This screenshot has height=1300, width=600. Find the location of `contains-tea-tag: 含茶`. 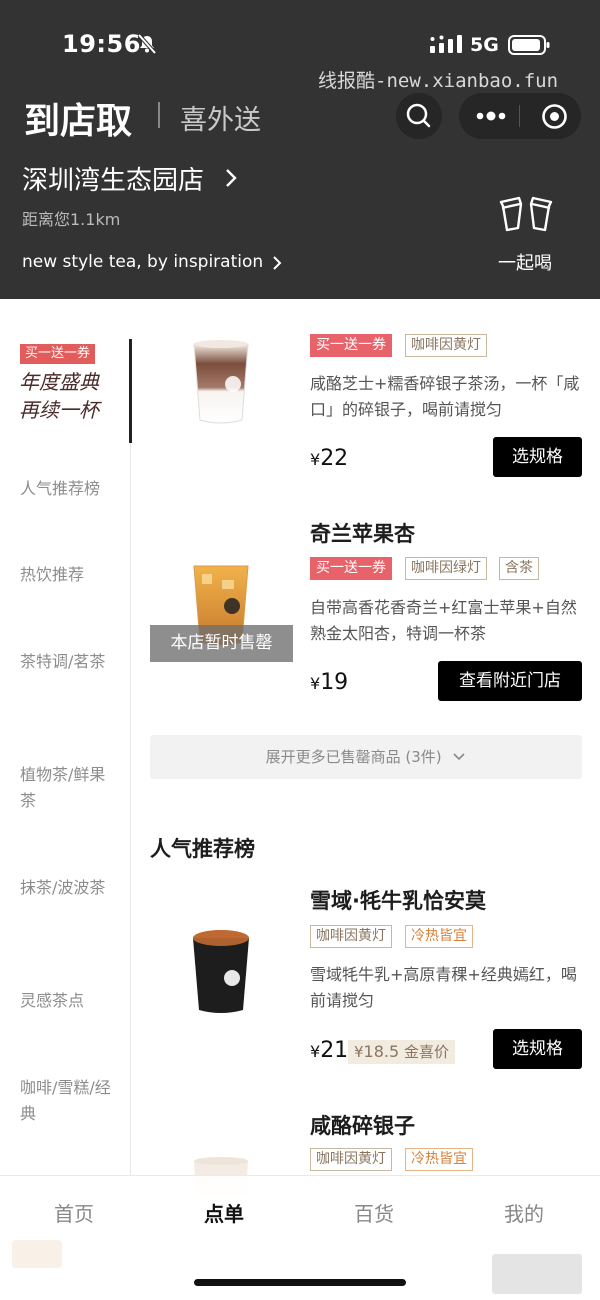

contains-tea-tag: 含茶 is located at coordinates (519, 568).